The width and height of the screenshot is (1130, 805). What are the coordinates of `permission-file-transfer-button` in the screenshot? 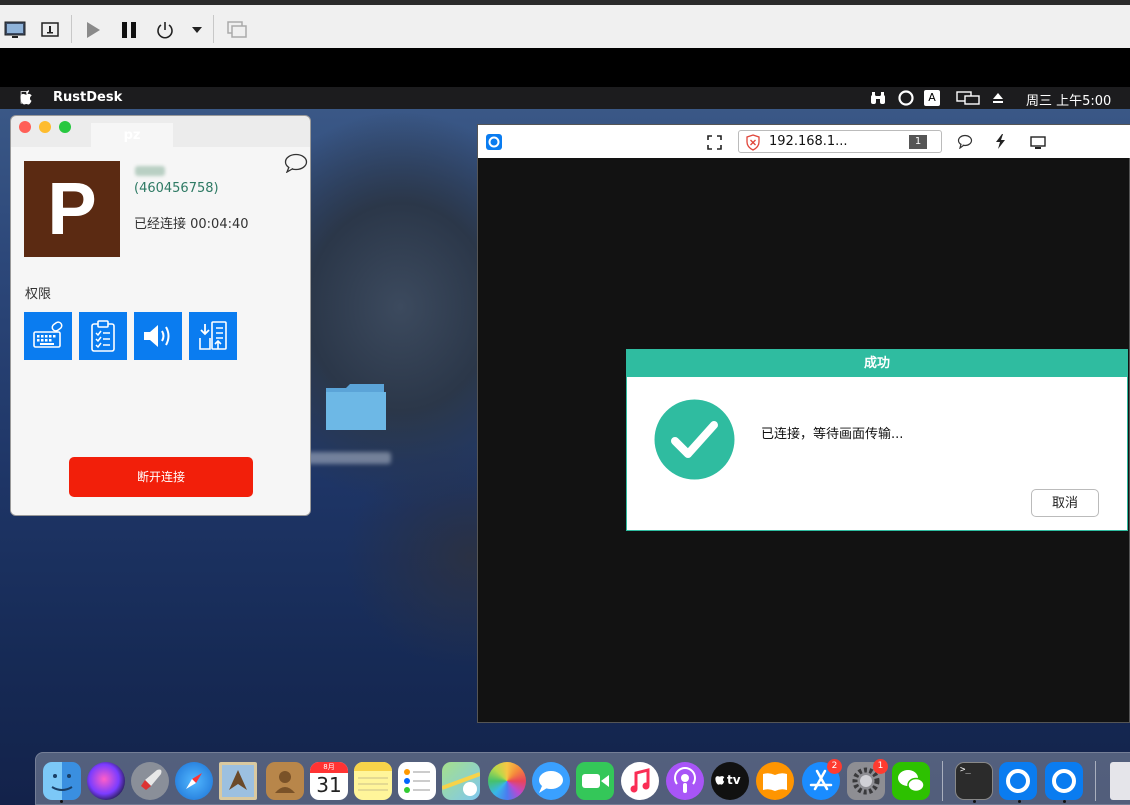 It's located at (213, 336).